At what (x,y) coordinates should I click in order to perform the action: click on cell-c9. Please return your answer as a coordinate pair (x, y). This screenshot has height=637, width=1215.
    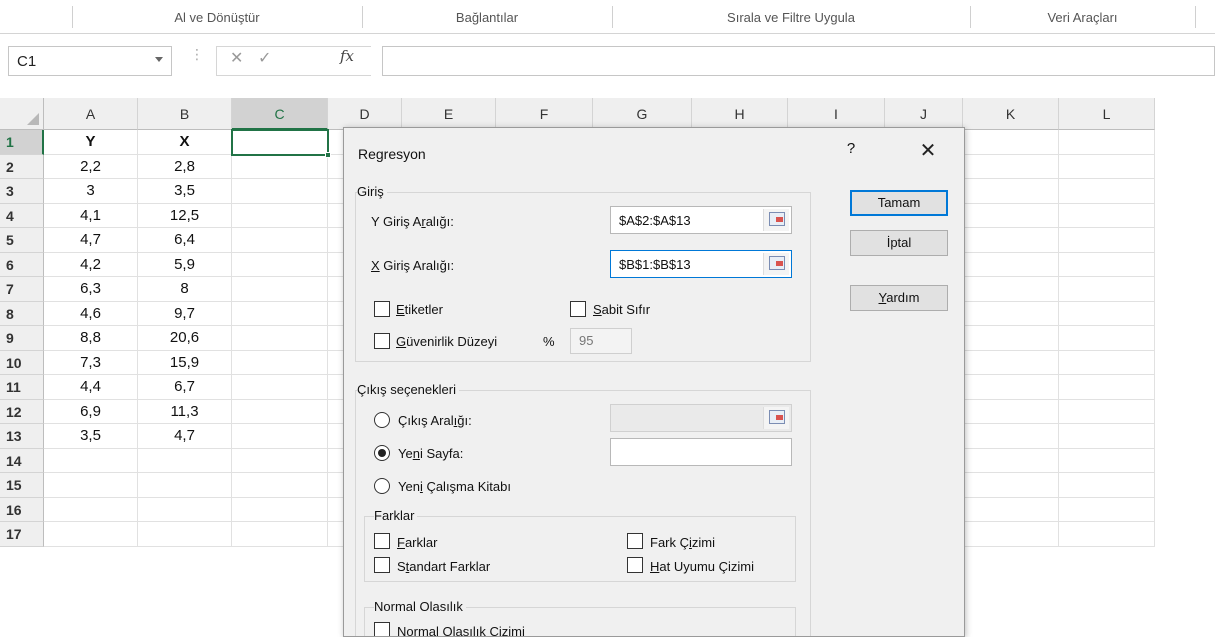
    Looking at the image, I should click on (280, 338).